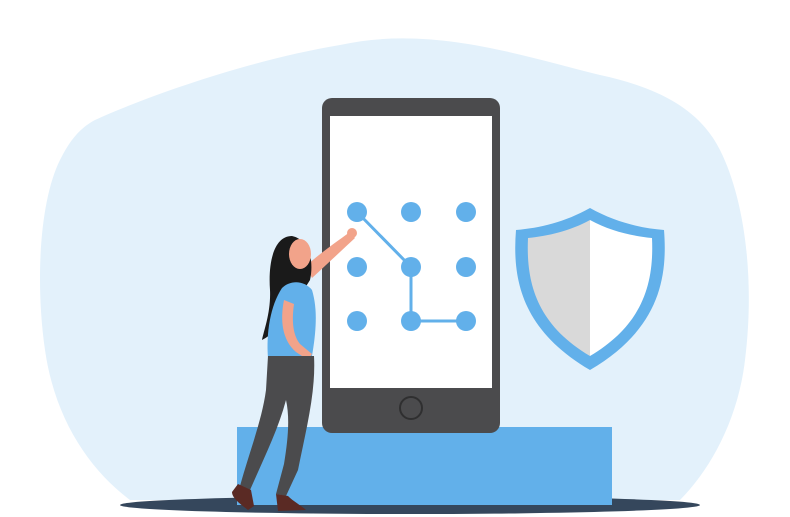 This screenshot has height=517, width=790. I want to click on phone-screen, so click(411, 252).